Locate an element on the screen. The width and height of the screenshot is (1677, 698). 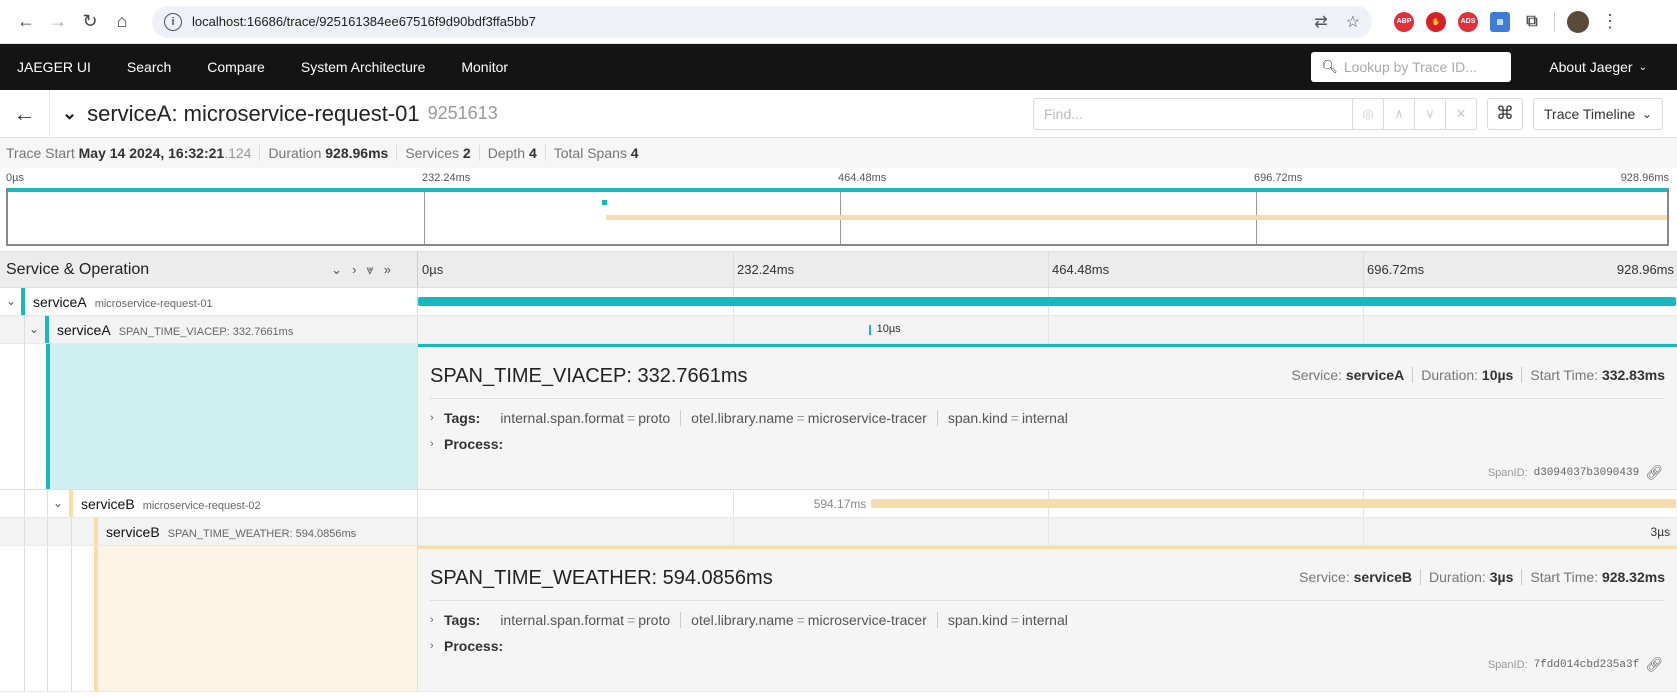
span-name-cell: serviceB SPAN_TIME_WEATHER: 594.0856ms is located at coordinates (209, 531).